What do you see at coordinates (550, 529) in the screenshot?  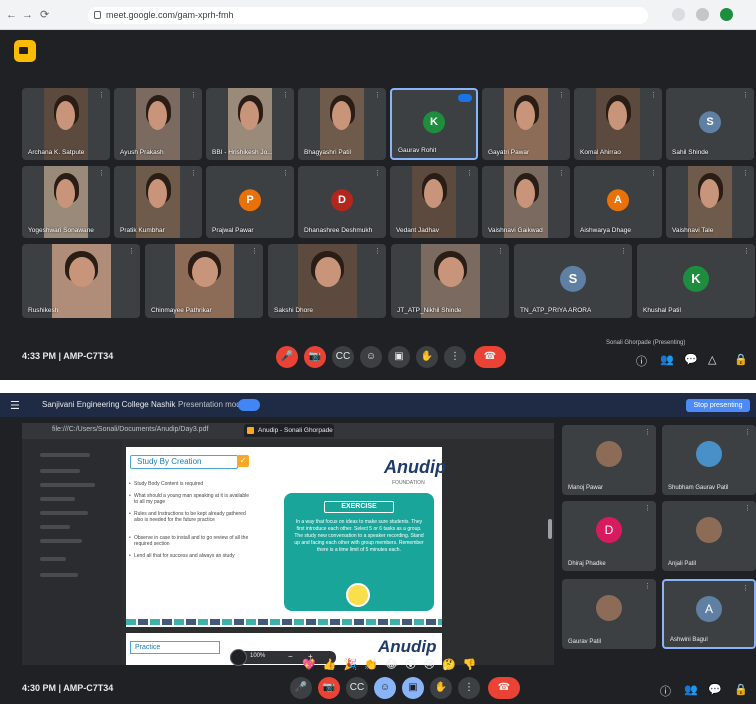 I see `scrollbar-thumb` at bounding box center [550, 529].